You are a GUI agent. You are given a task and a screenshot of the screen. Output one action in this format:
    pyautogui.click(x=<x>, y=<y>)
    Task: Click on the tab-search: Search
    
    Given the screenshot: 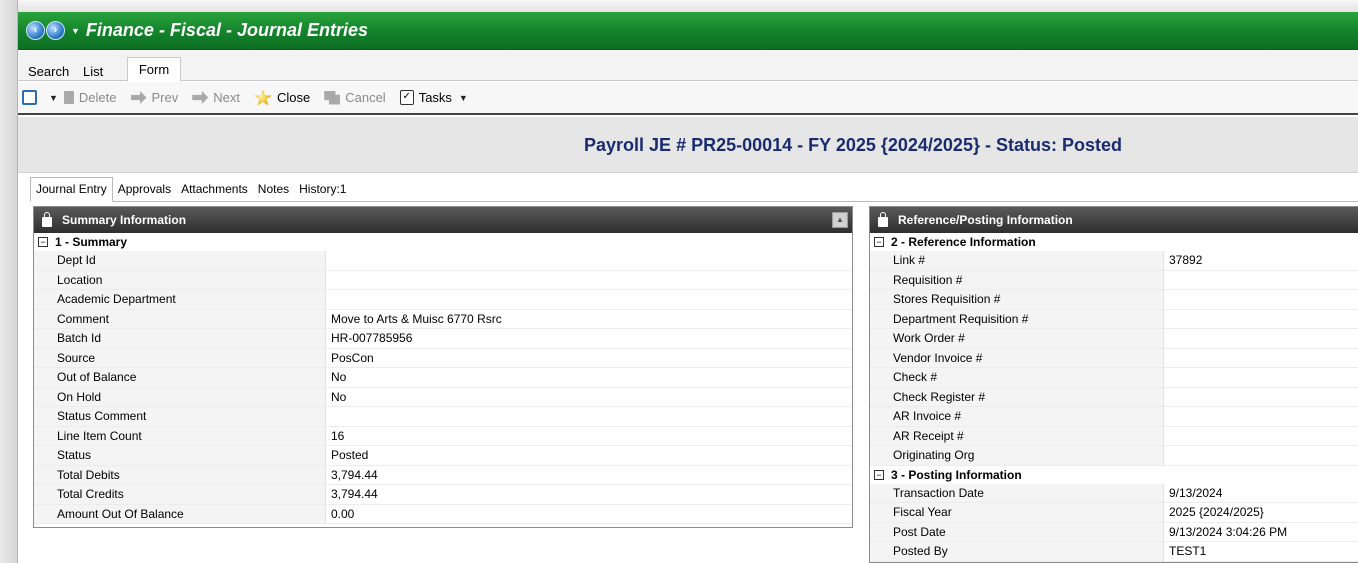 What is the action you would take?
    pyautogui.click(x=48, y=71)
    